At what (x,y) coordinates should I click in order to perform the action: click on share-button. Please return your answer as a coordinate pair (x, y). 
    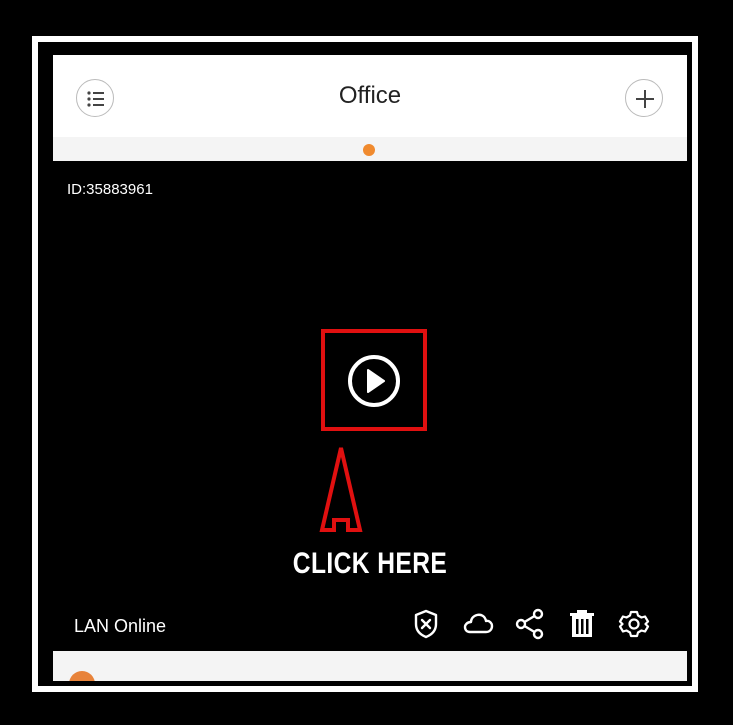
    Looking at the image, I should click on (530, 624).